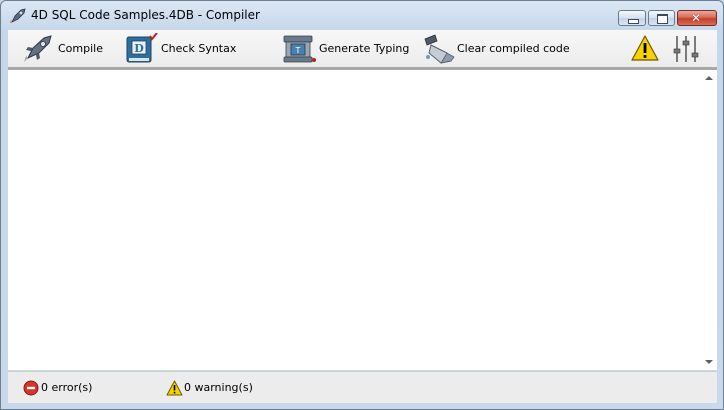  I want to click on generate-typing-button: T Generate Typing, so click(346, 48).